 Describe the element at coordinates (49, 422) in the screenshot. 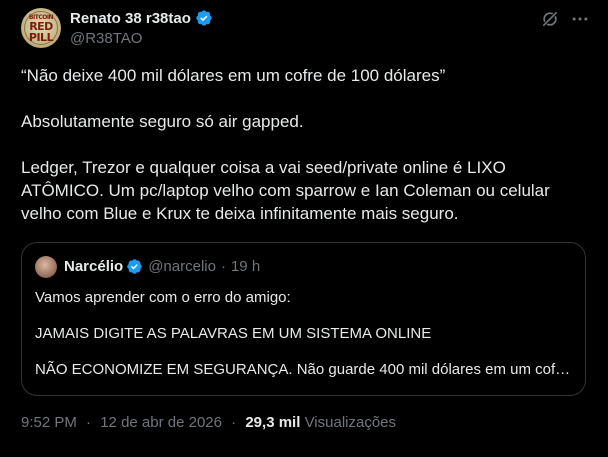

I see `tweet-time: 9:52 PM` at that location.